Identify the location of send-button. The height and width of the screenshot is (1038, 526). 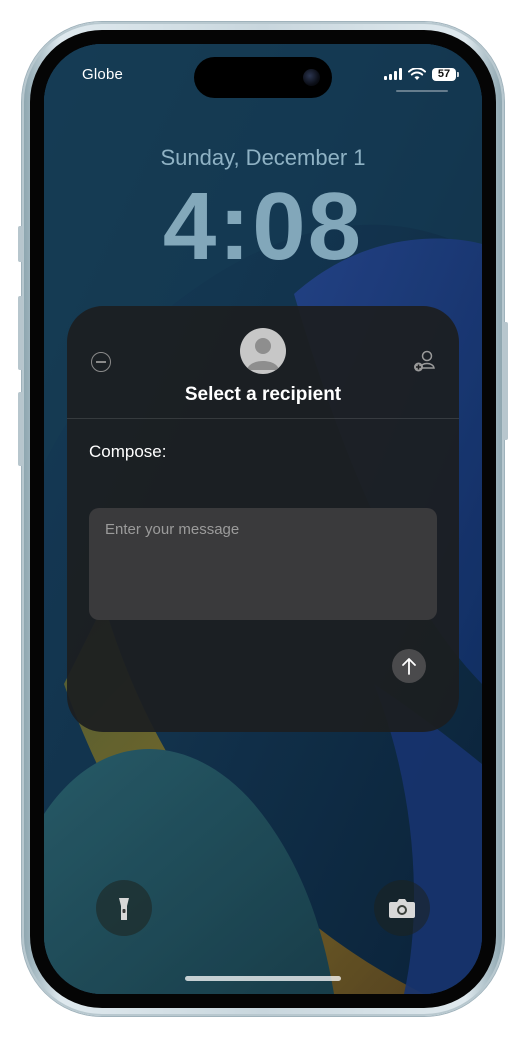
(409, 666).